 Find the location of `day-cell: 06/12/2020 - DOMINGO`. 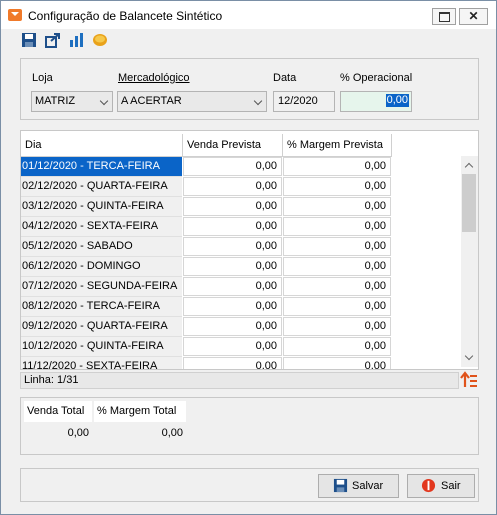

day-cell: 06/12/2020 - DOMINGO is located at coordinates (101, 267).